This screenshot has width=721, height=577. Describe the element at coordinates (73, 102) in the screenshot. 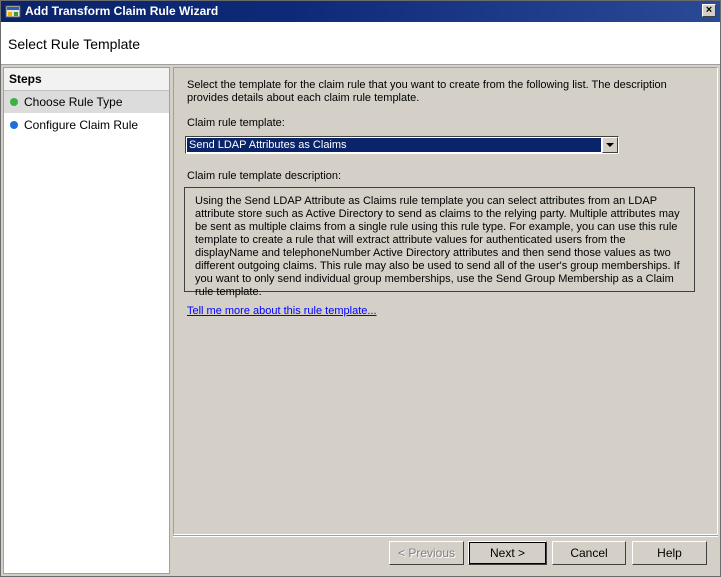

I see `step-label: Choose Rule Type` at that location.